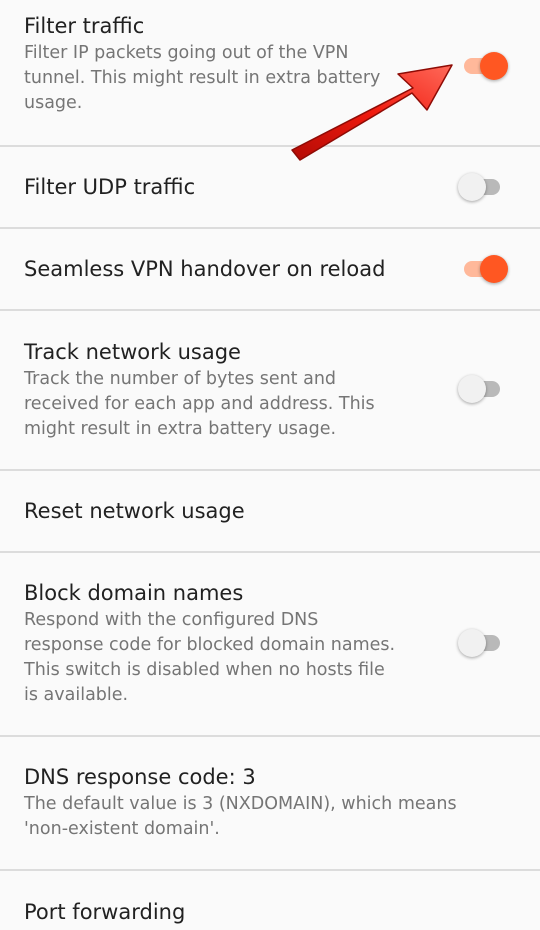  What do you see at coordinates (134, 511) in the screenshot?
I see `setting-title: Reset network usage` at bounding box center [134, 511].